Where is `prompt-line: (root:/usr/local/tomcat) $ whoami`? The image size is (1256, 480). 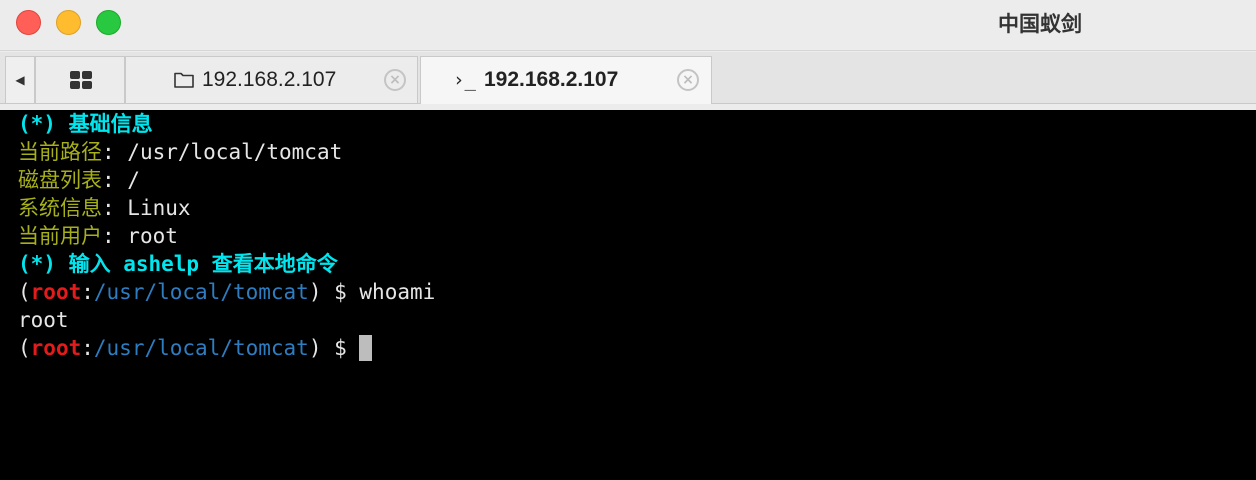
prompt-line: (root:/usr/local/tomcat) $ whoami is located at coordinates (226, 292).